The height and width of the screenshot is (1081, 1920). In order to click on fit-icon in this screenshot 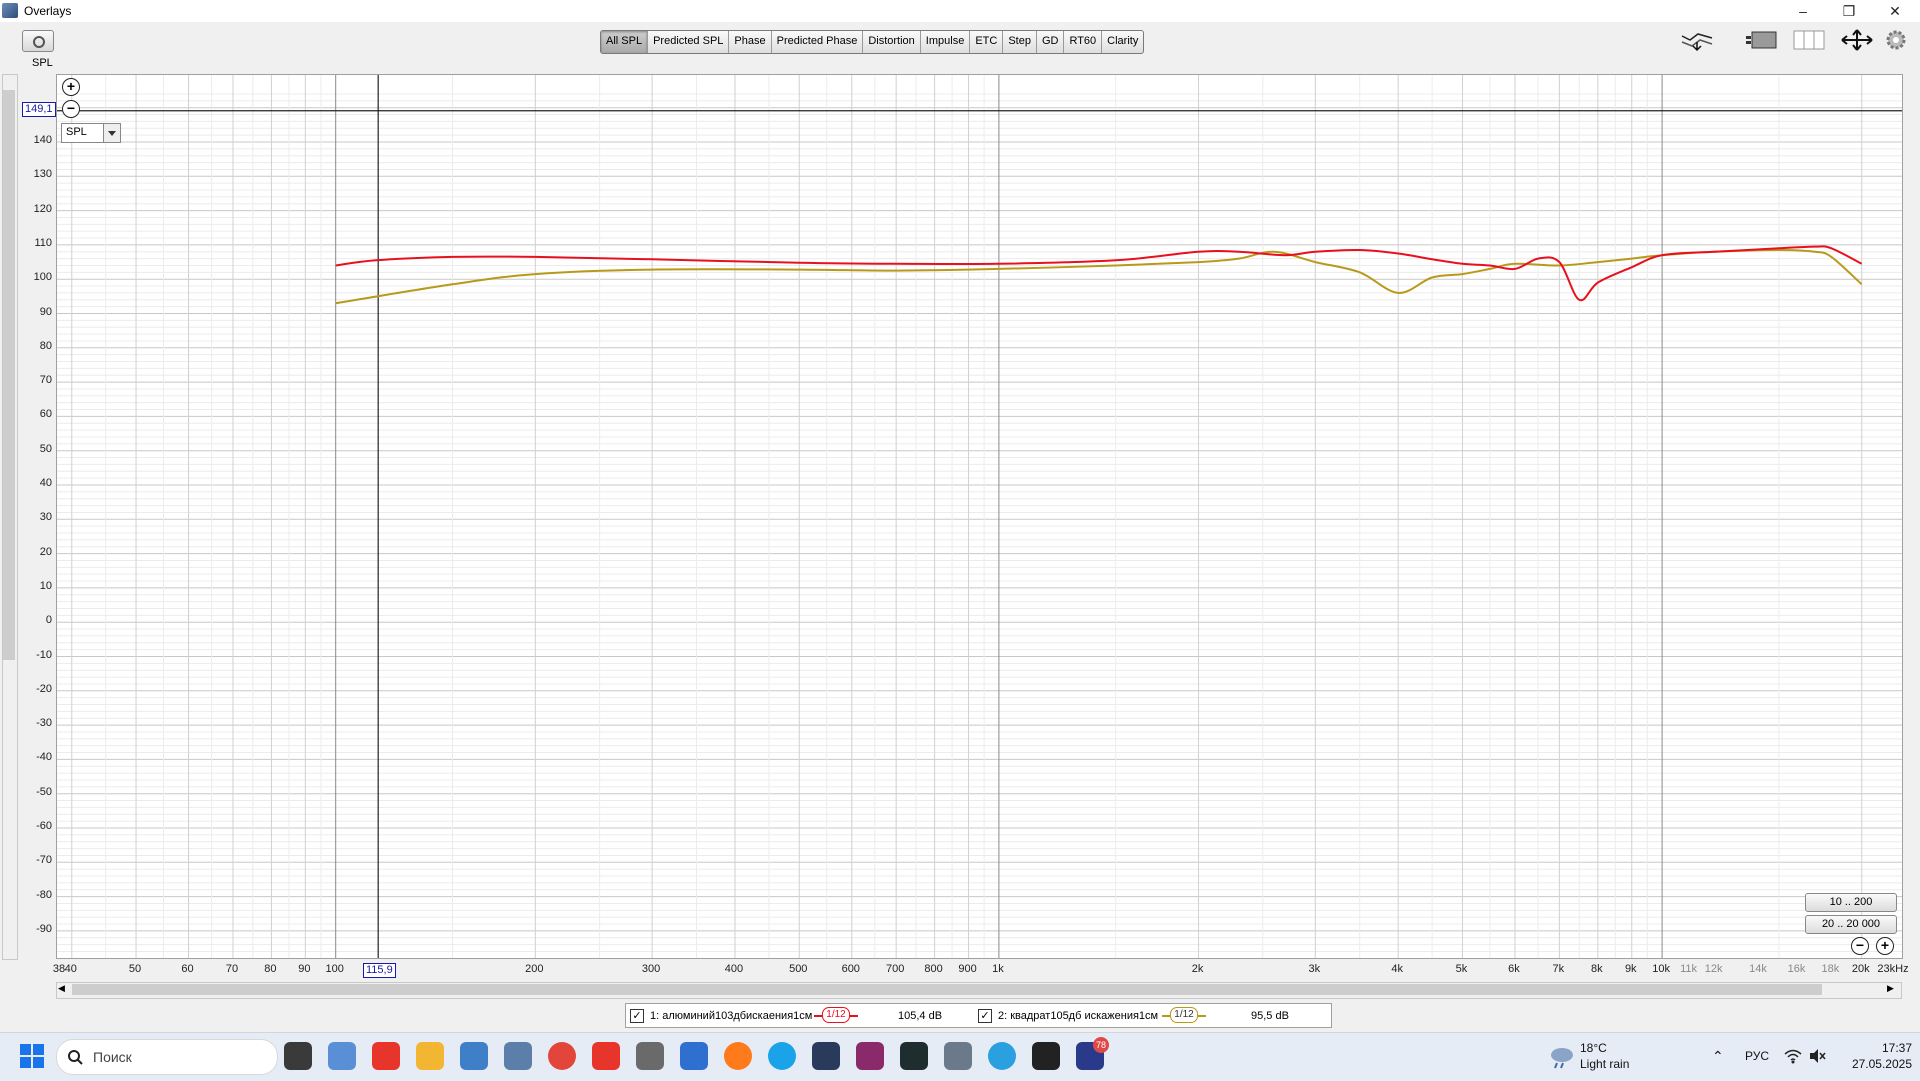, I will do `click(1857, 40)`.